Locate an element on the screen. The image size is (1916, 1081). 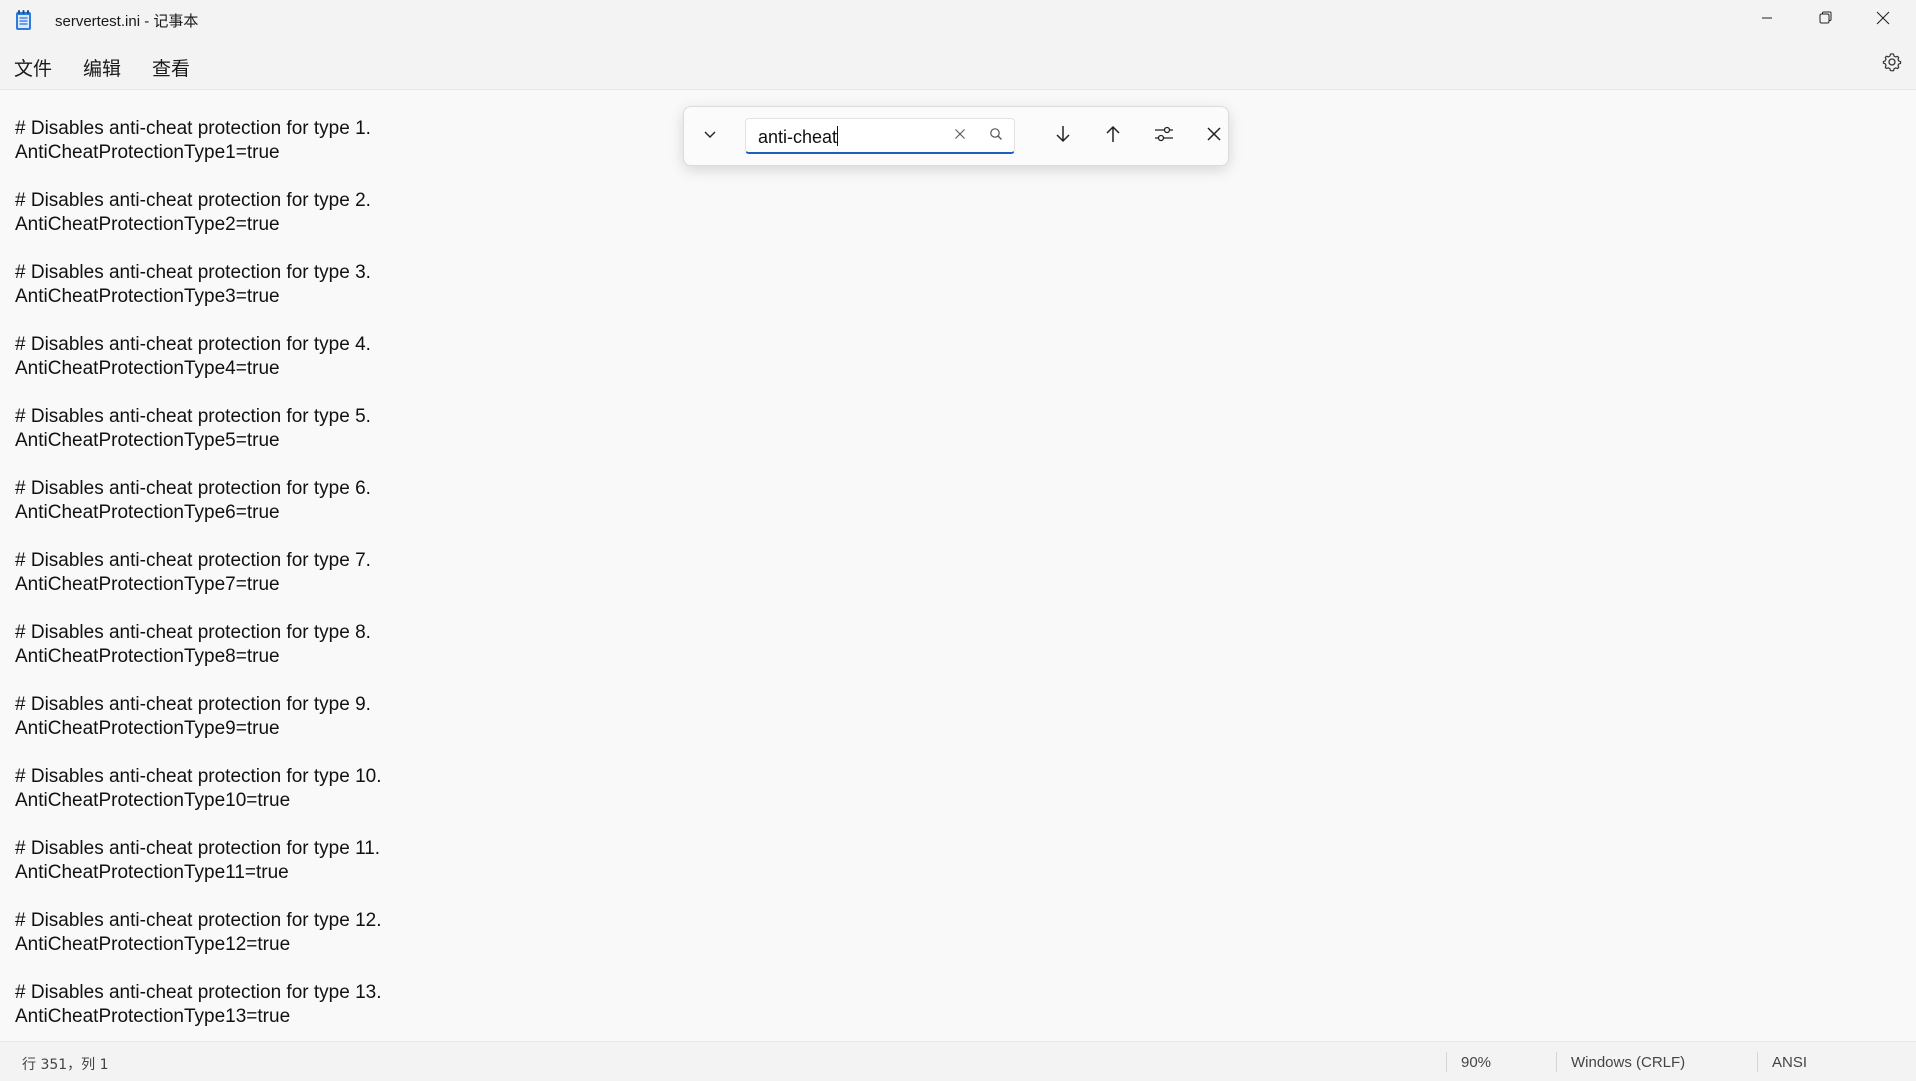
cursor-position: 行 351，列 1 is located at coordinates (65, 1065).